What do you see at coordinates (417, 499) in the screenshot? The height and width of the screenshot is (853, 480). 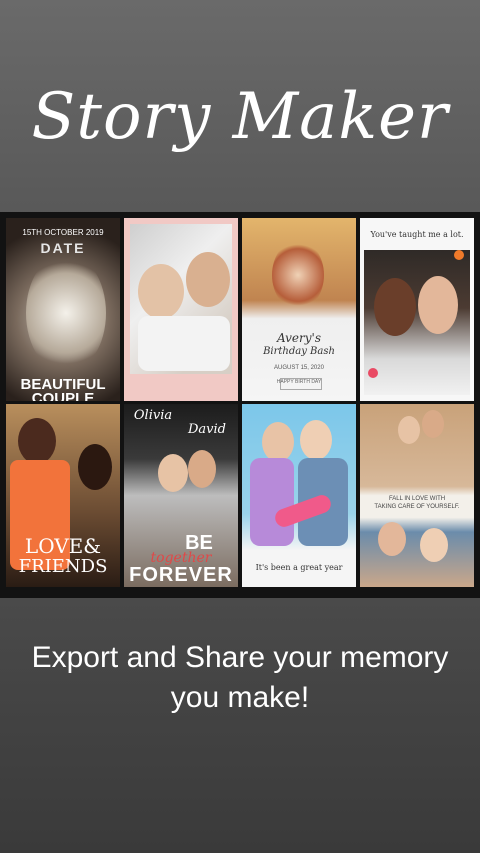 I see `tile-8-text-1: FALL IN LOVE WITH` at bounding box center [417, 499].